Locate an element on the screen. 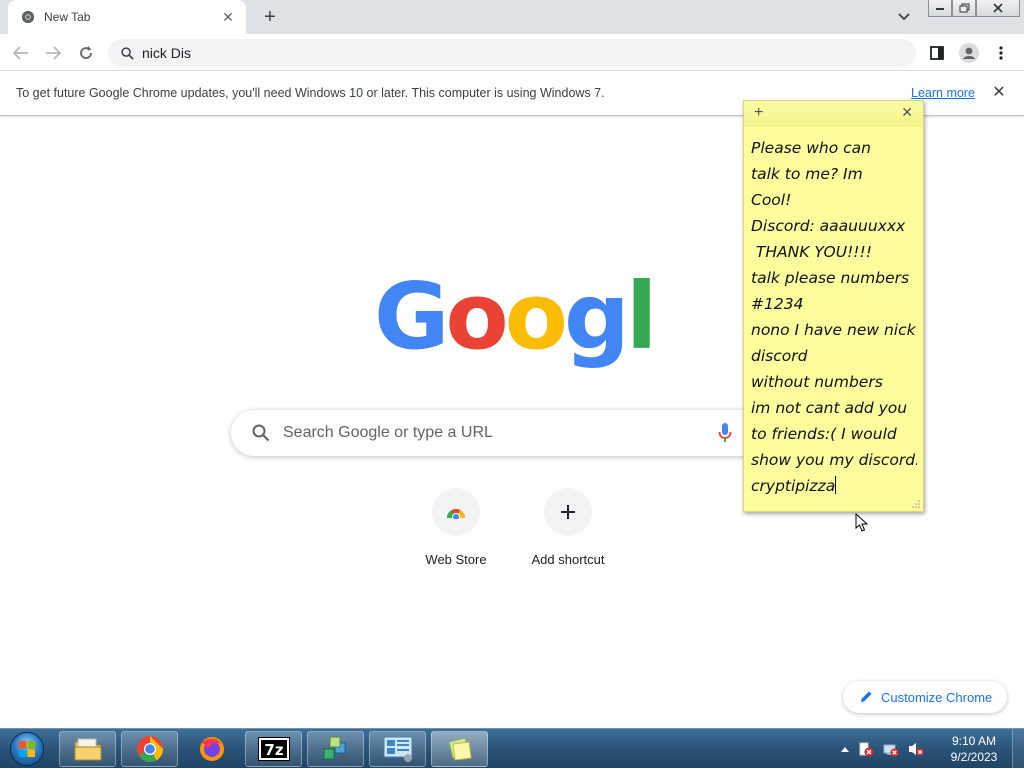 The image size is (1024, 769). taskbar-control-panel is located at coordinates (397, 749).